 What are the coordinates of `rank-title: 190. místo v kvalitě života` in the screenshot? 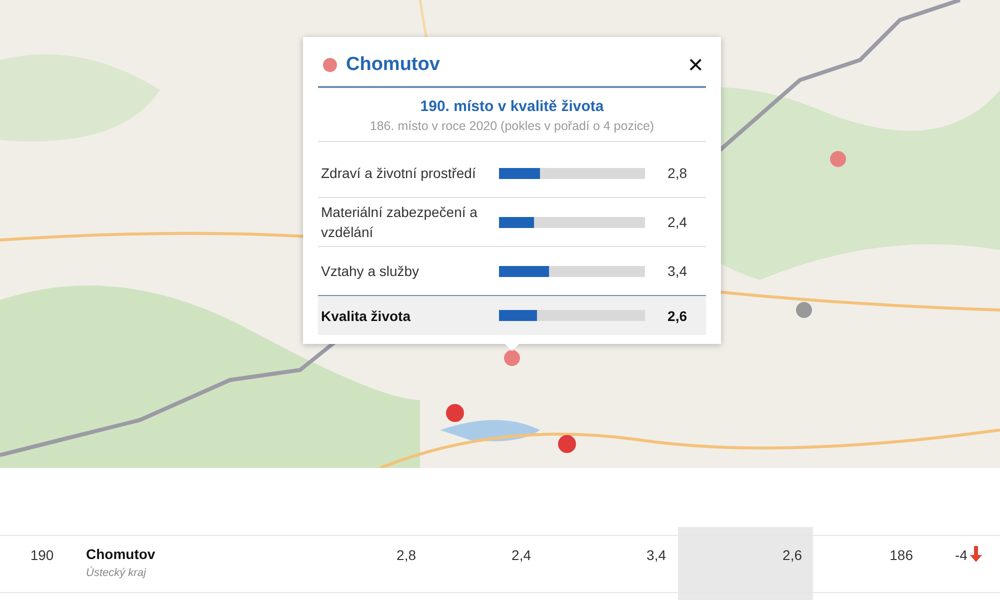 It's located at (512, 106).